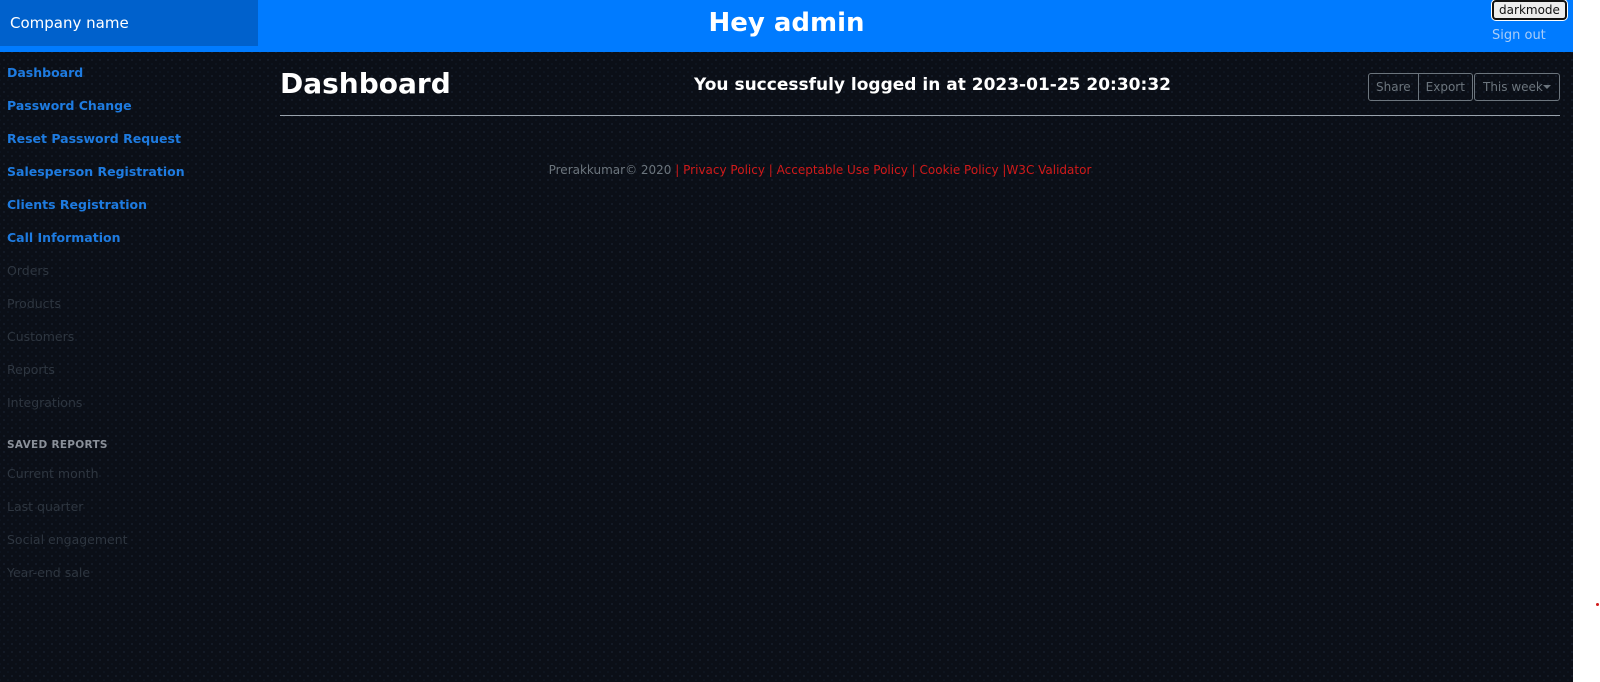 The height and width of the screenshot is (682, 1600). Describe the element at coordinates (1513, 87) in the screenshot. I see `date-range-label: This week` at that location.